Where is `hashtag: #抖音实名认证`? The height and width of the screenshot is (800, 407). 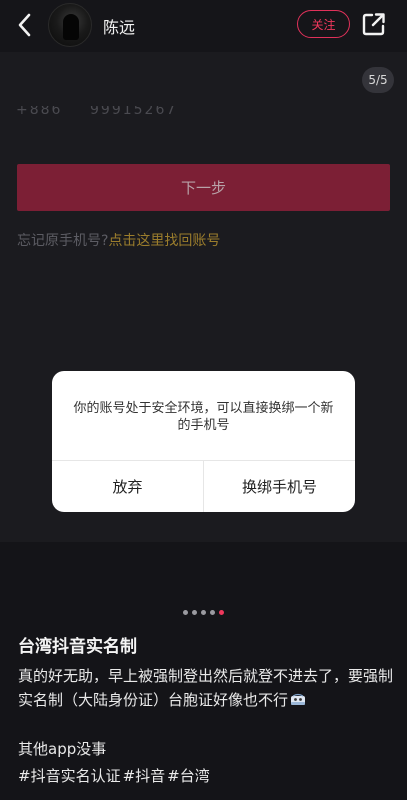 hashtag: #抖音实名认证 is located at coordinates (69, 776).